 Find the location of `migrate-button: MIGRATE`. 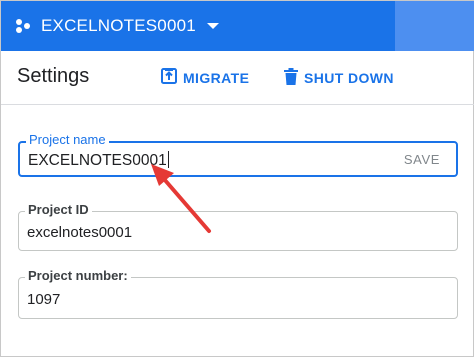

migrate-button: MIGRATE is located at coordinates (205, 77).